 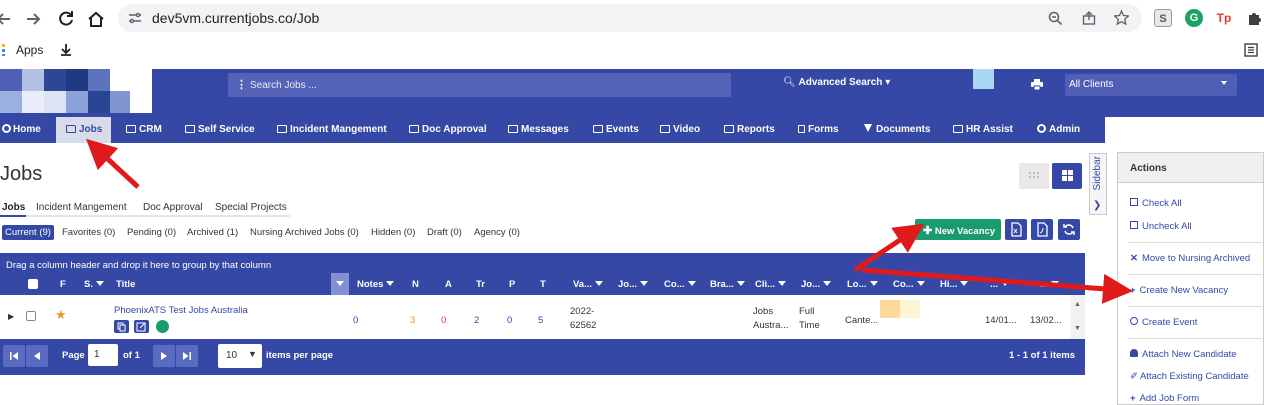 I want to click on filter-favorites: Favorites (0), so click(x=88, y=232).